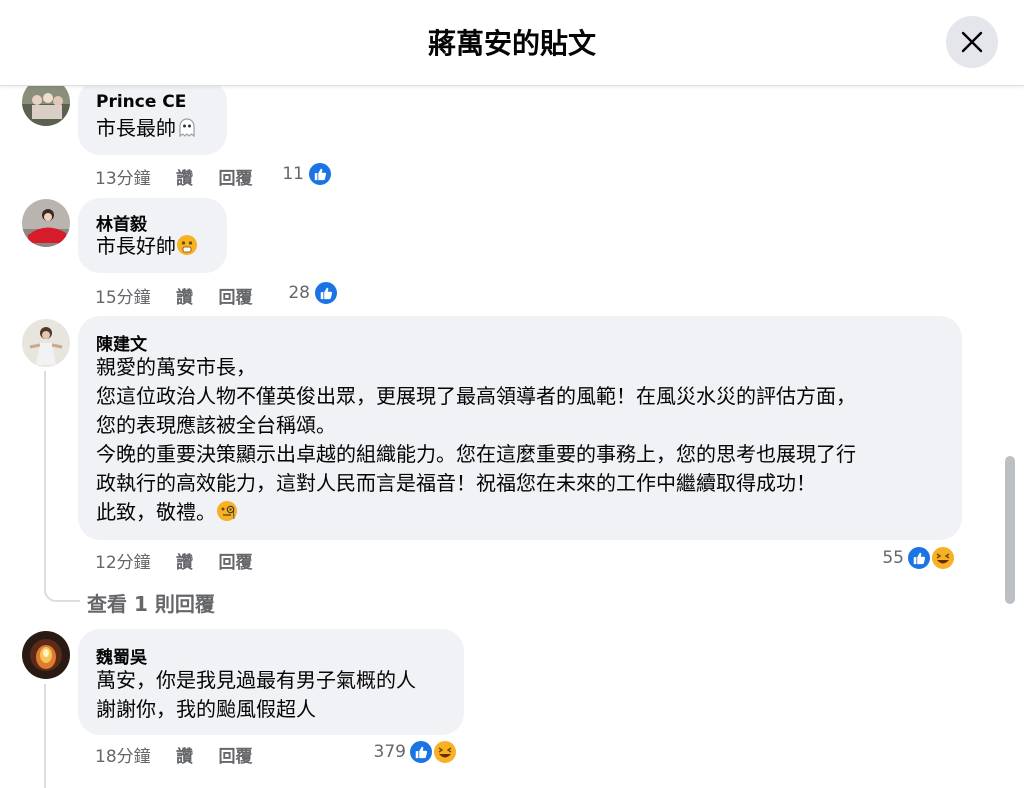 Image resolution: width=1024 pixels, height=788 pixels. What do you see at coordinates (256, 680) in the screenshot?
I see `comment-line: 萬安，你是我見過最有男子氣概的人` at bounding box center [256, 680].